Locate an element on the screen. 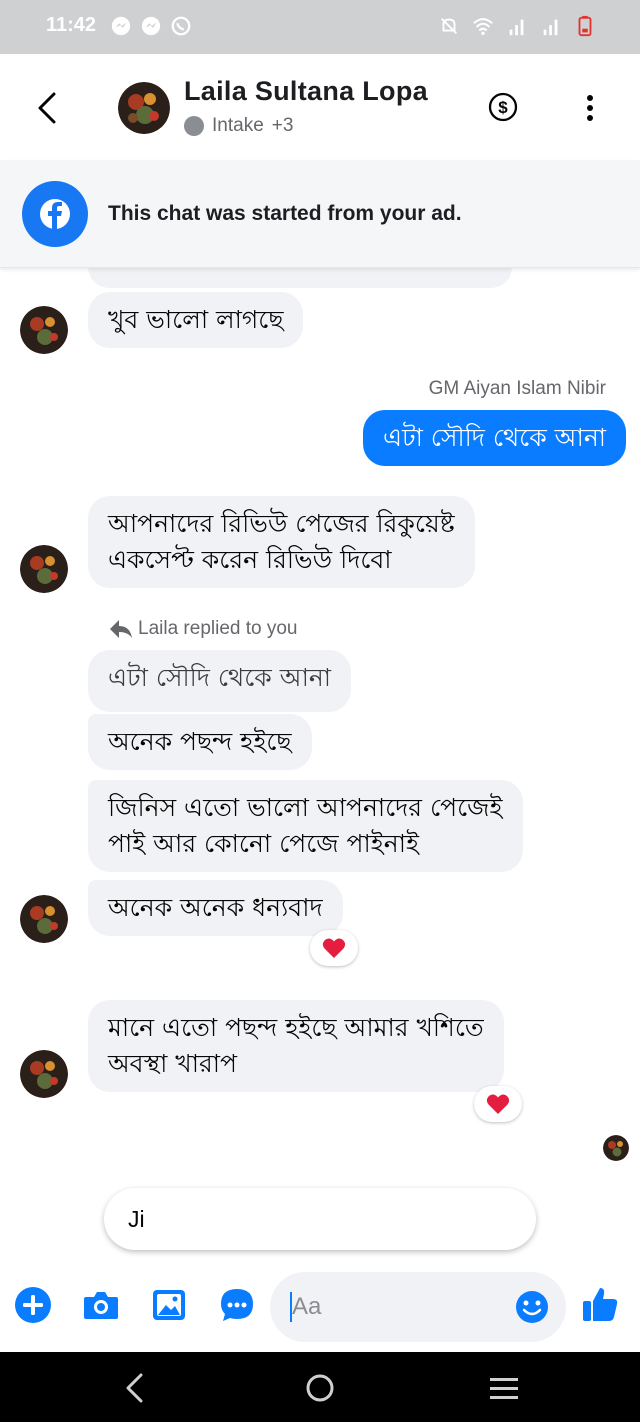  quoted-message-bubble: এটা সৌদি থেকে আনা is located at coordinates (220, 681).